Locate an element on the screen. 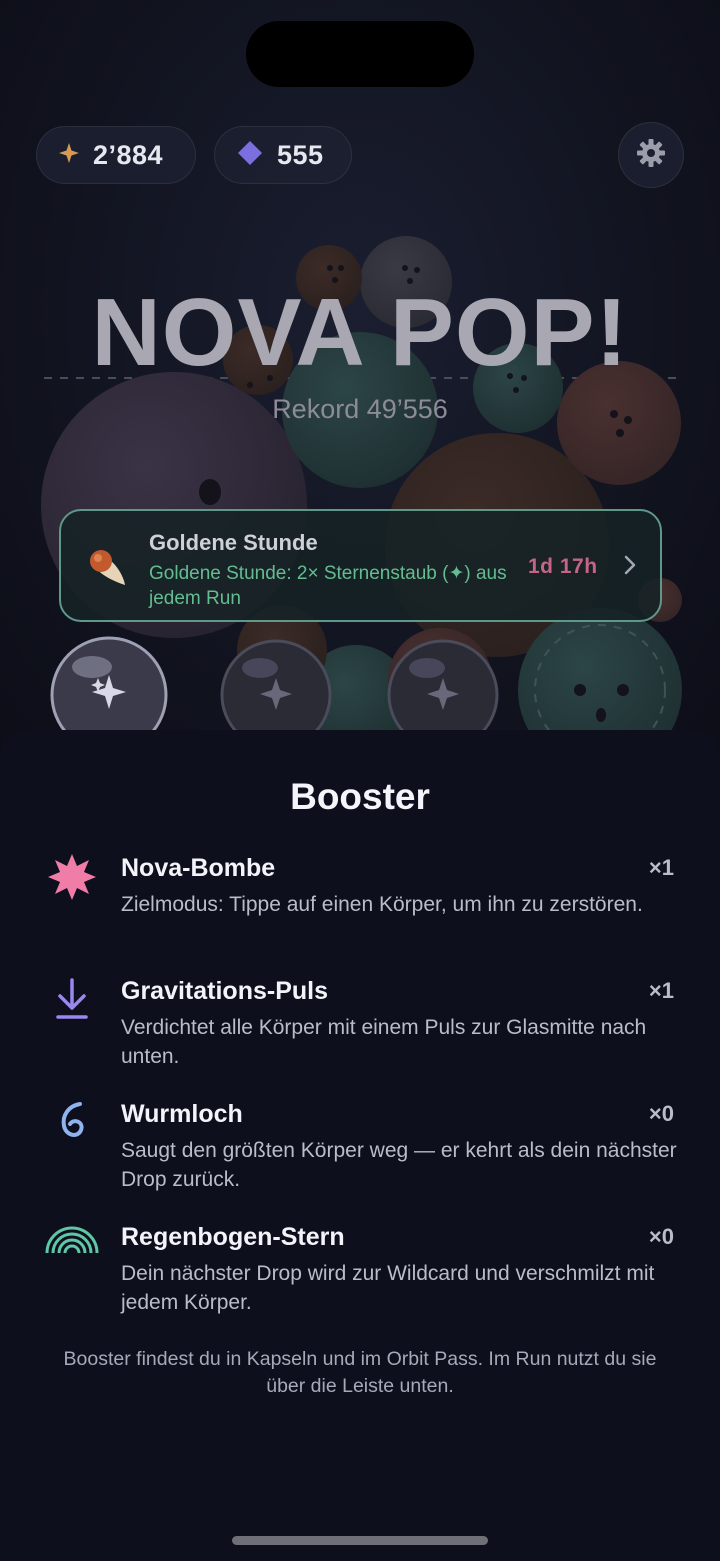 The image size is (720, 1561). starburst-icon is located at coordinates (72, 880).